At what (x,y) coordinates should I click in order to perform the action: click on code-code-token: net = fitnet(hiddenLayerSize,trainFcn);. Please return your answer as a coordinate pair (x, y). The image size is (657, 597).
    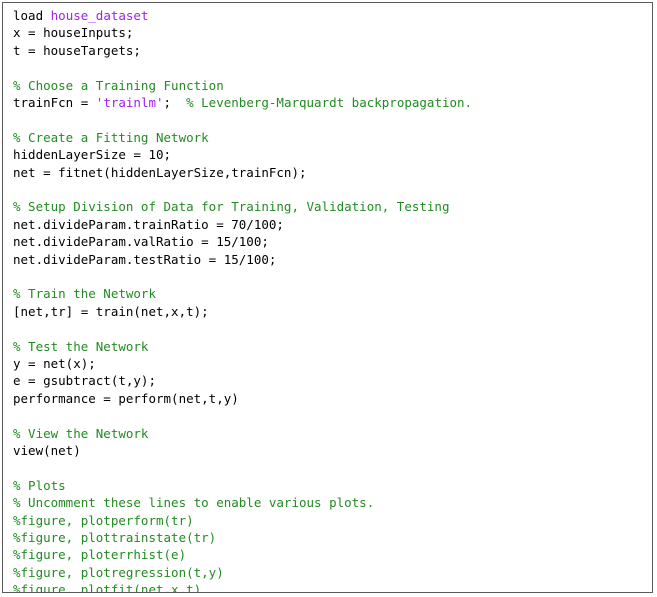
    Looking at the image, I should click on (160, 172).